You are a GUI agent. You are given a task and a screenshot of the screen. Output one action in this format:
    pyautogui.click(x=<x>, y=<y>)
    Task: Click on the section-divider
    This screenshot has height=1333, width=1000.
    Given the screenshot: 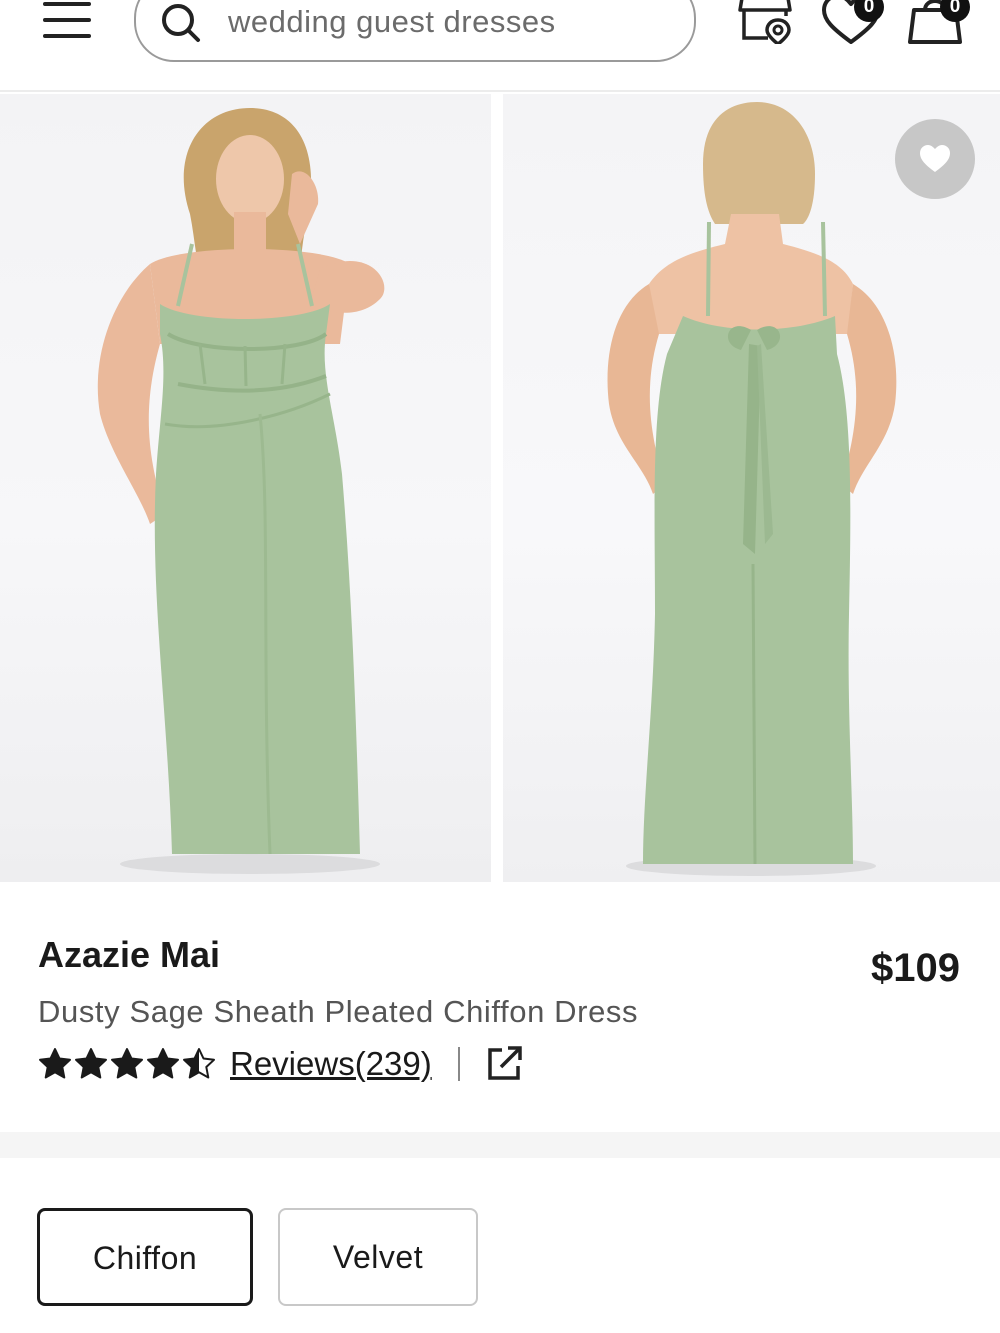 What is the action you would take?
    pyautogui.click(x=500, y=1145)
    